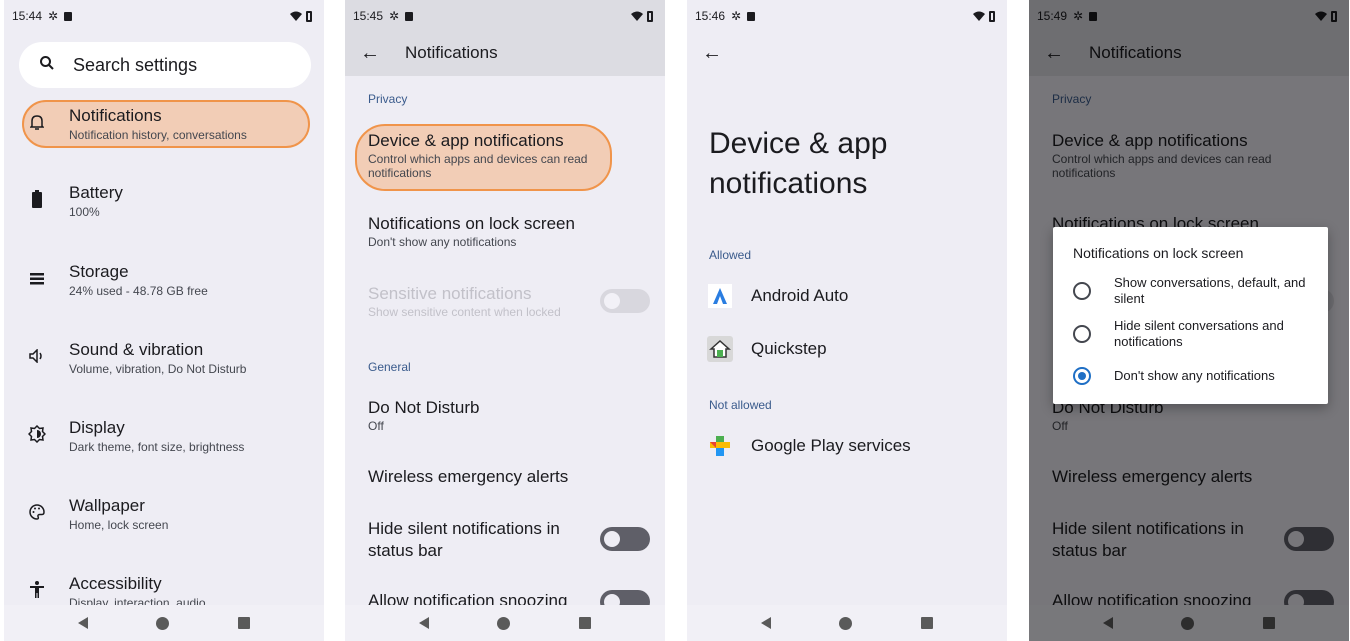 The width and height of the screenshot is (1350, 641). I want to click on app-bar: ← Notifications, so click(505, 53).